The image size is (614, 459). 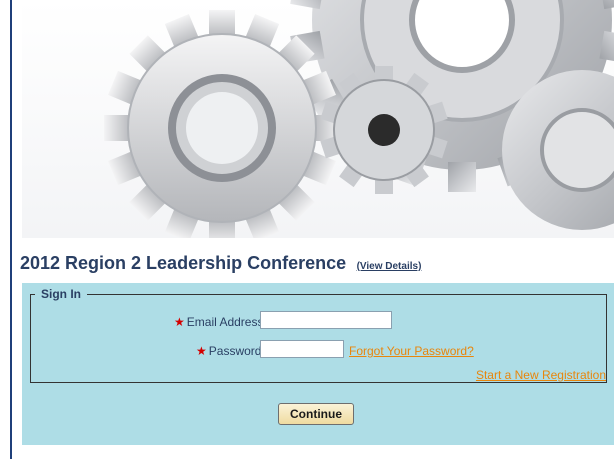 I want to click on email-label-row: ★ Email Address:, so click(x=220, y=322).